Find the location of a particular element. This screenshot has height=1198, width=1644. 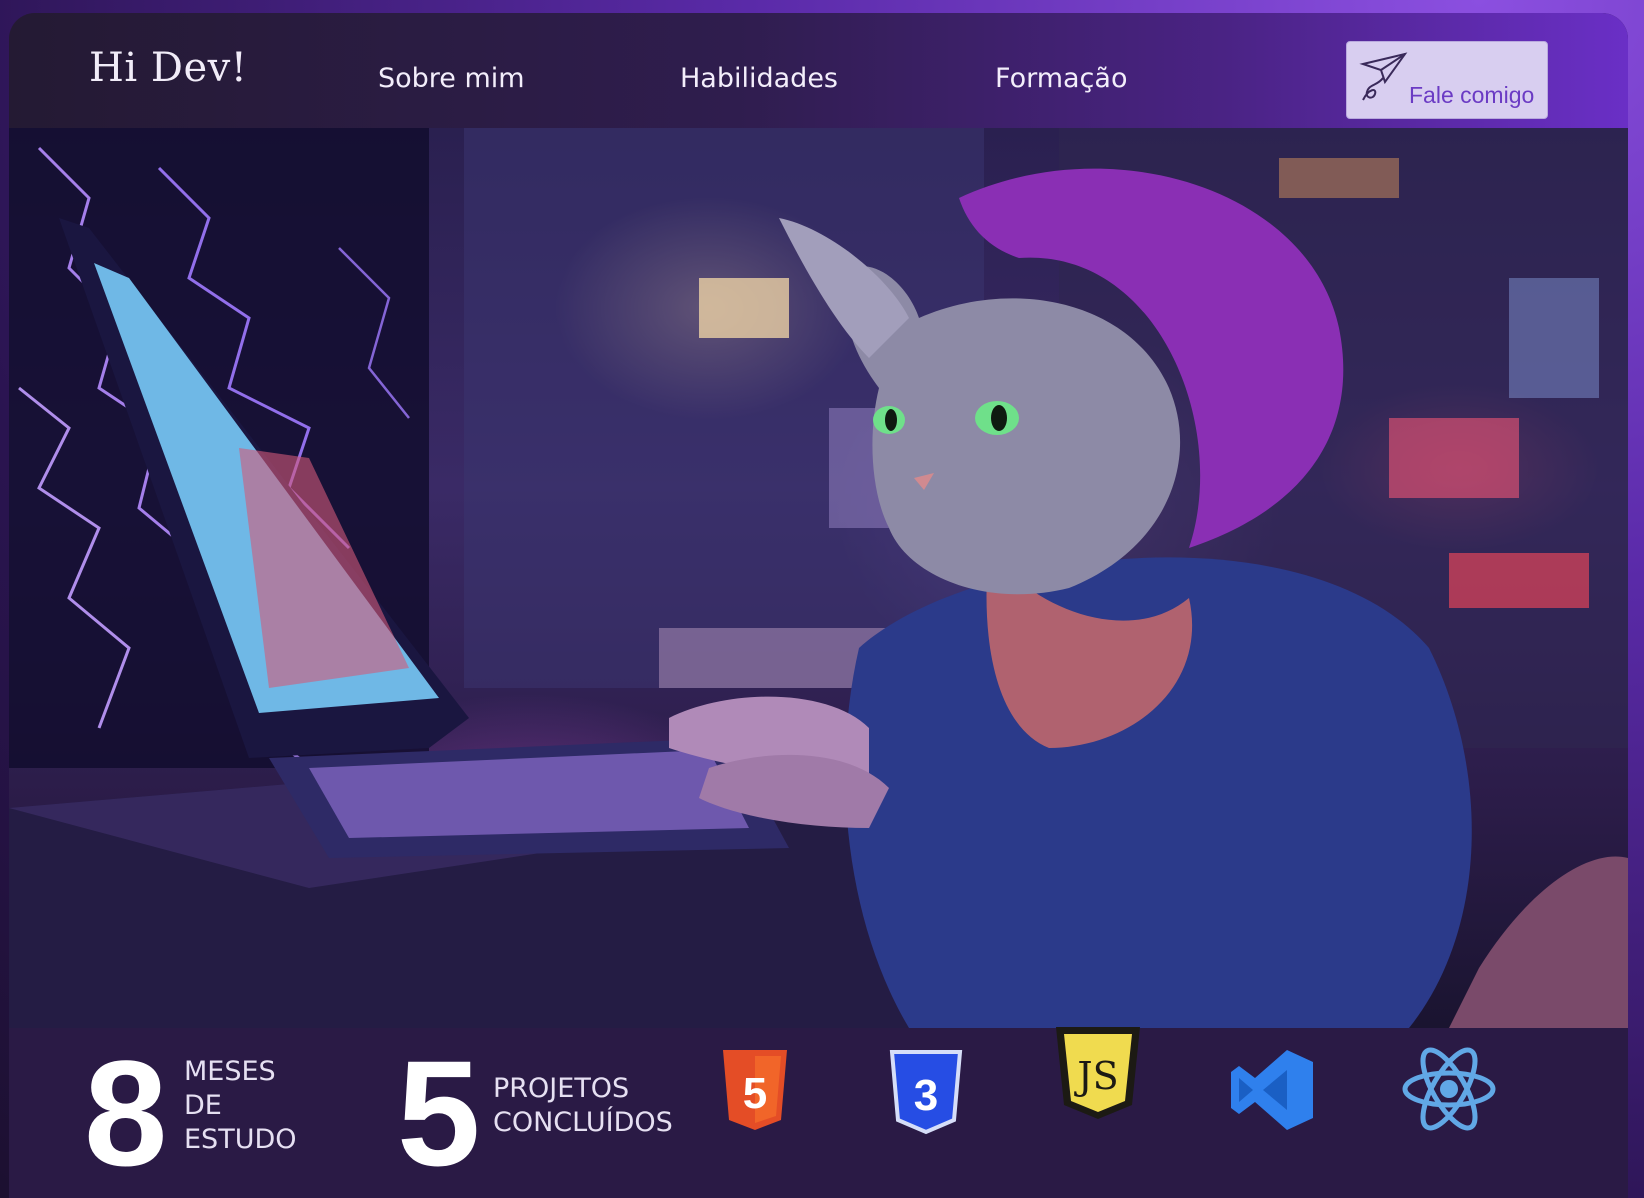

css3-icon: 3 is located at coordinates (926, 1092).